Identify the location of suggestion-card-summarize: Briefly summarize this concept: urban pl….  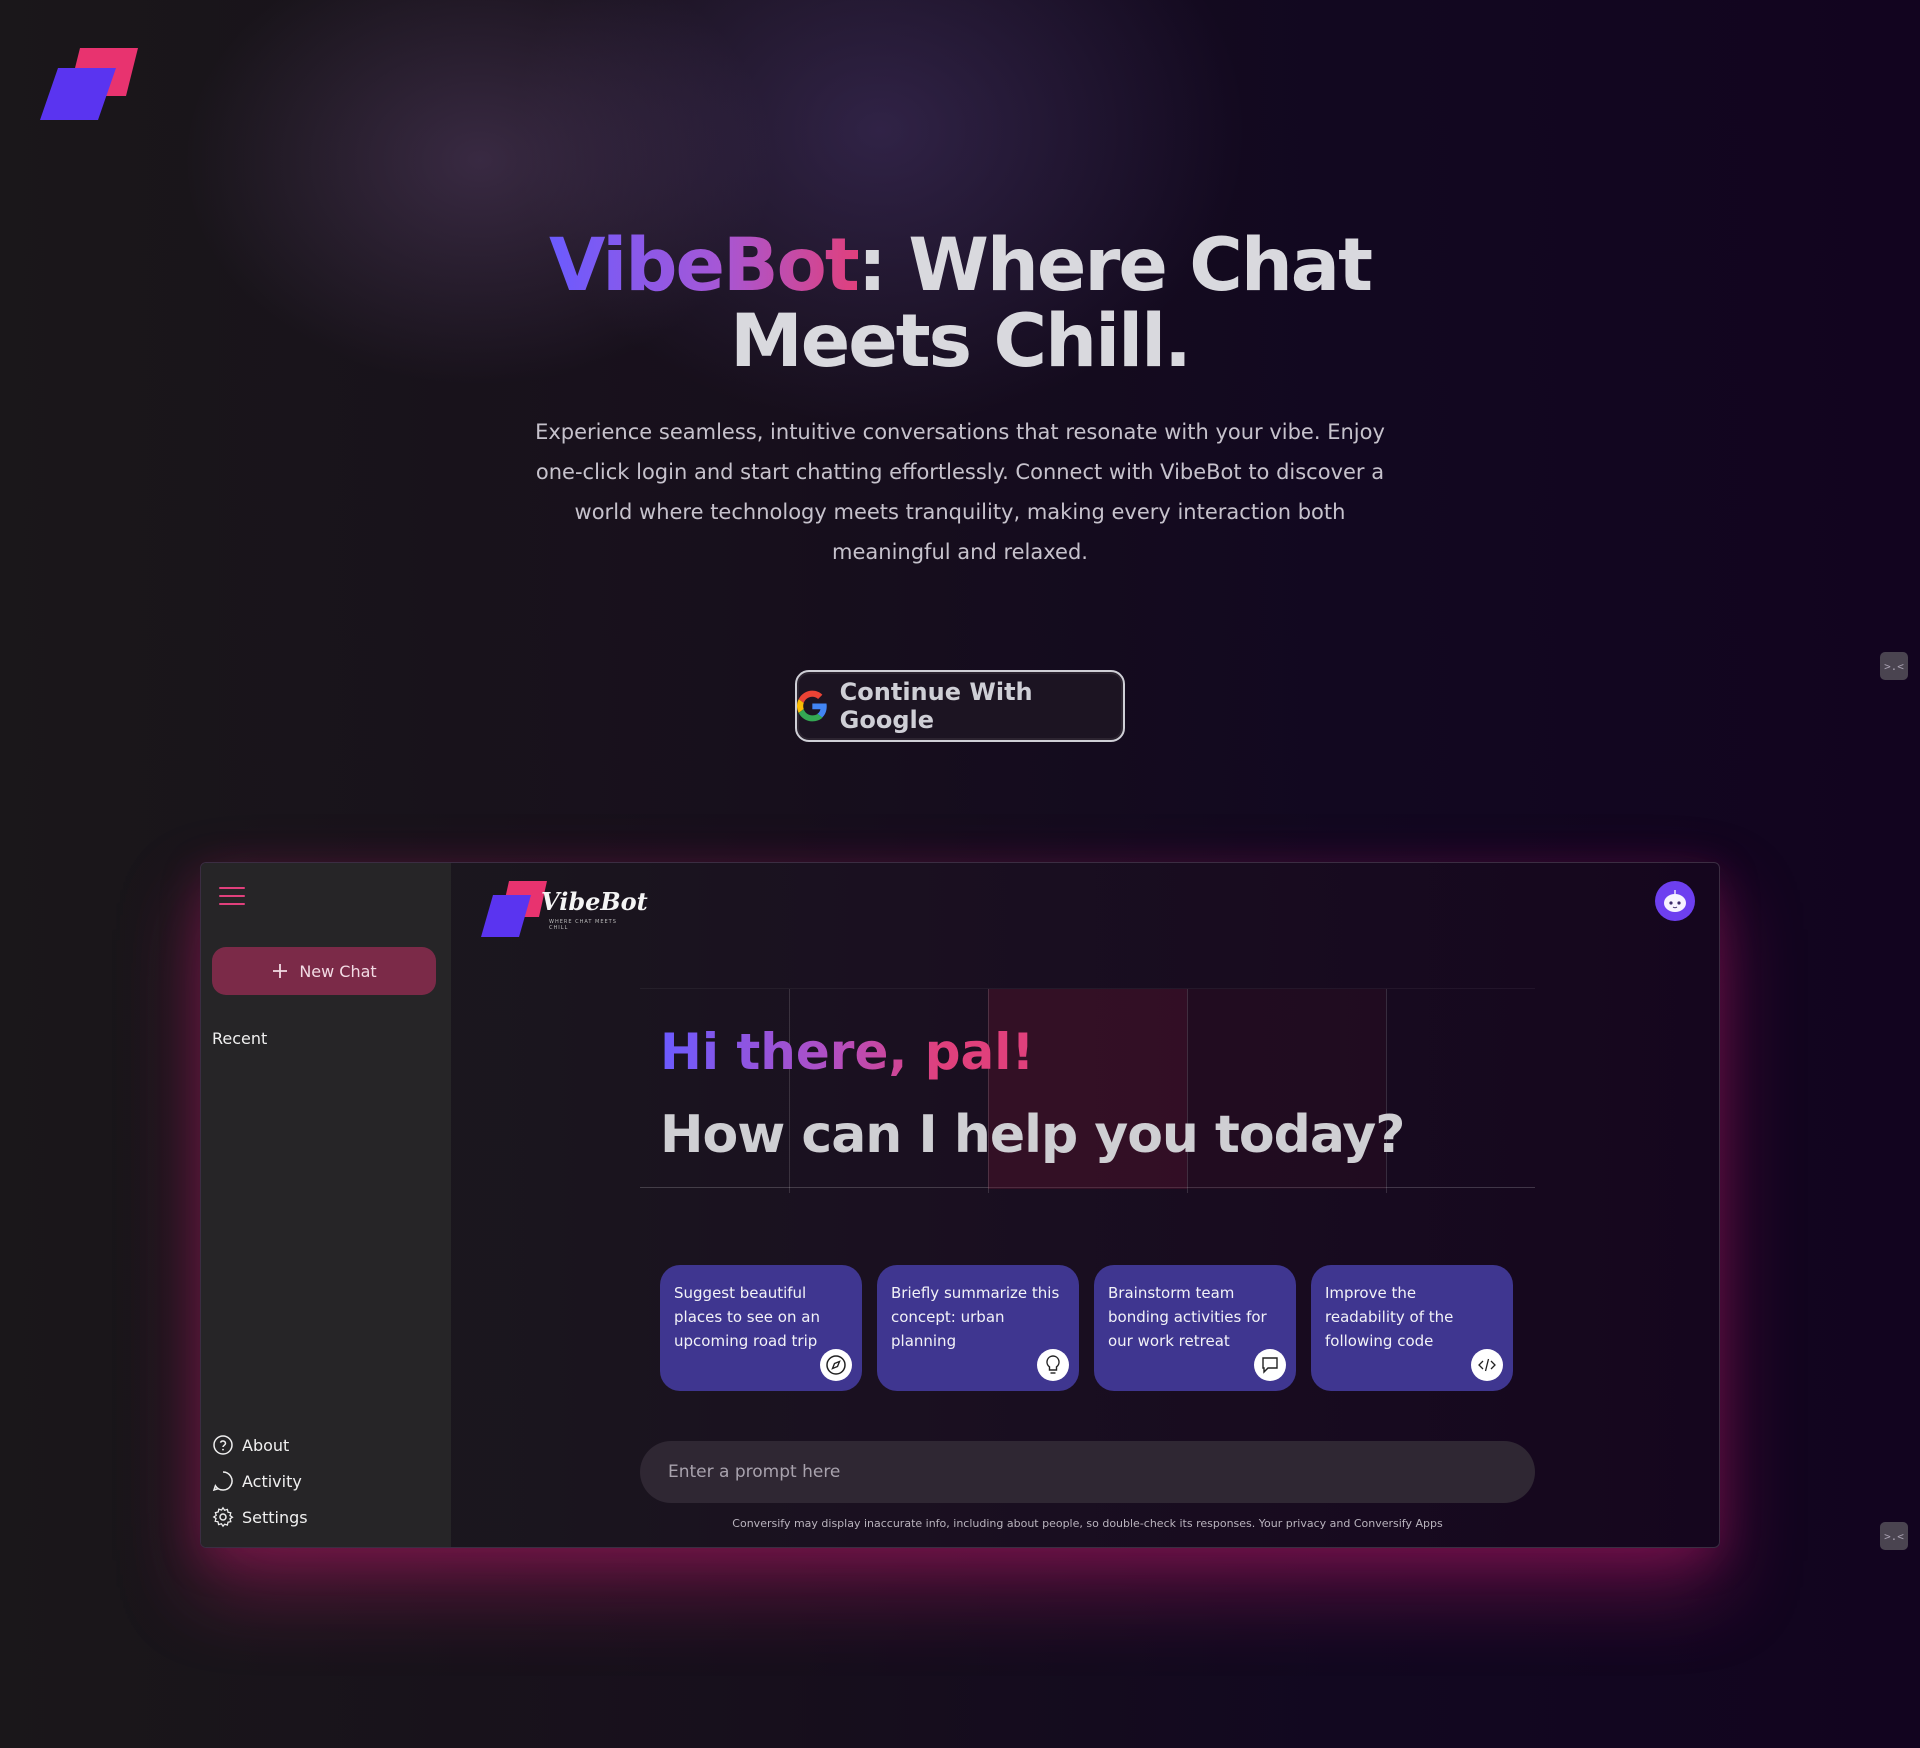
(978, 1328).